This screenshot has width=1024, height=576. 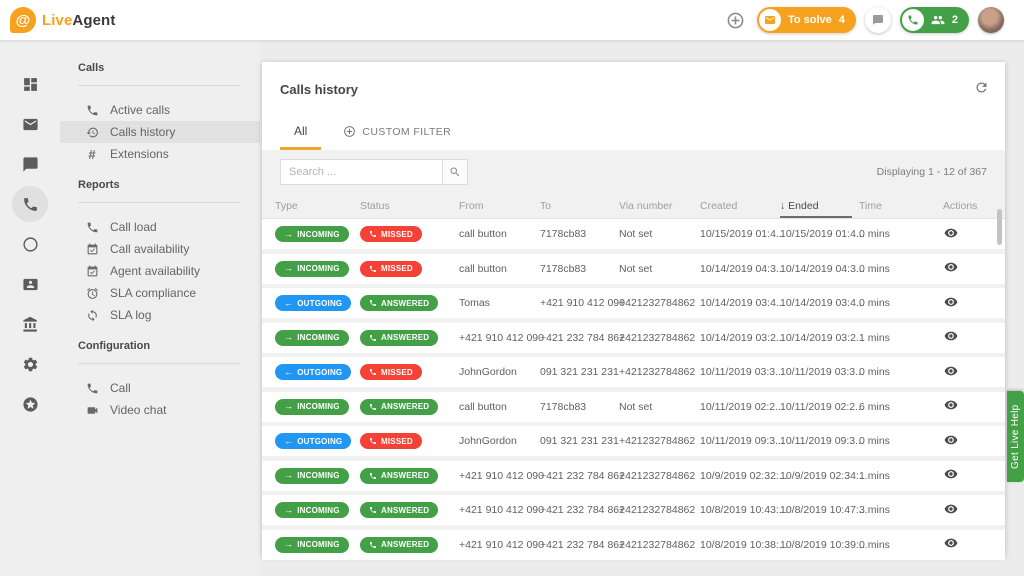 I want to click on column-header-via-number: Via number, so click(x=659, y=206).